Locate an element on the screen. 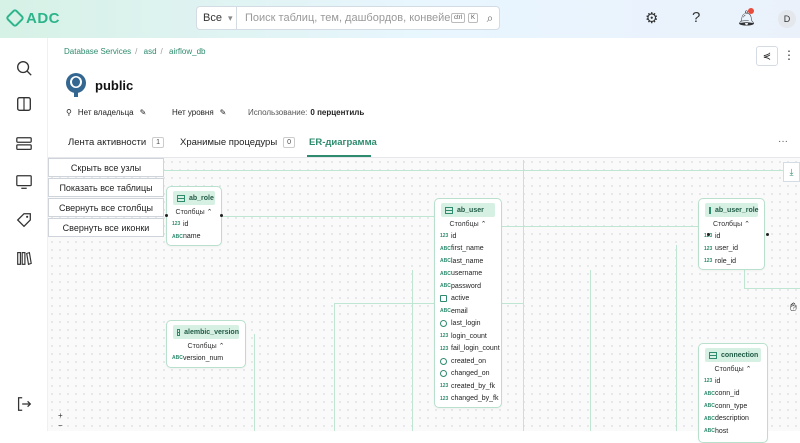 Image resolution: width=800 pixels, height=443 pixels. column-name: name is located at coordinates (192, 237).